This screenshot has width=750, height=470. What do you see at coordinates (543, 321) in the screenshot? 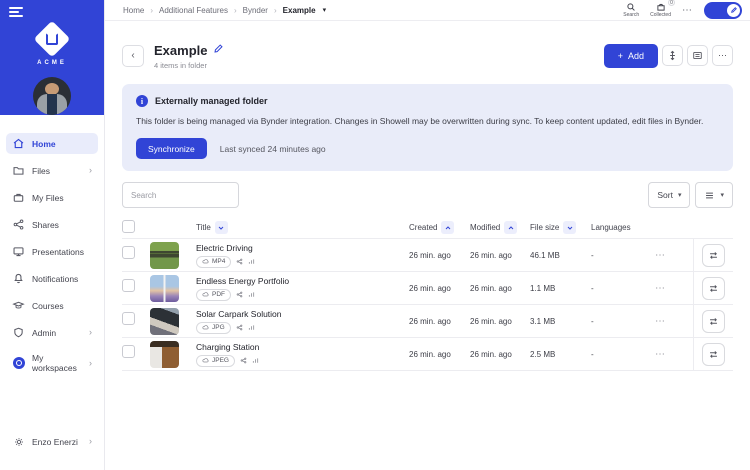
I see `size-cell: 3.1 MB` at bounding box center [543, 321].